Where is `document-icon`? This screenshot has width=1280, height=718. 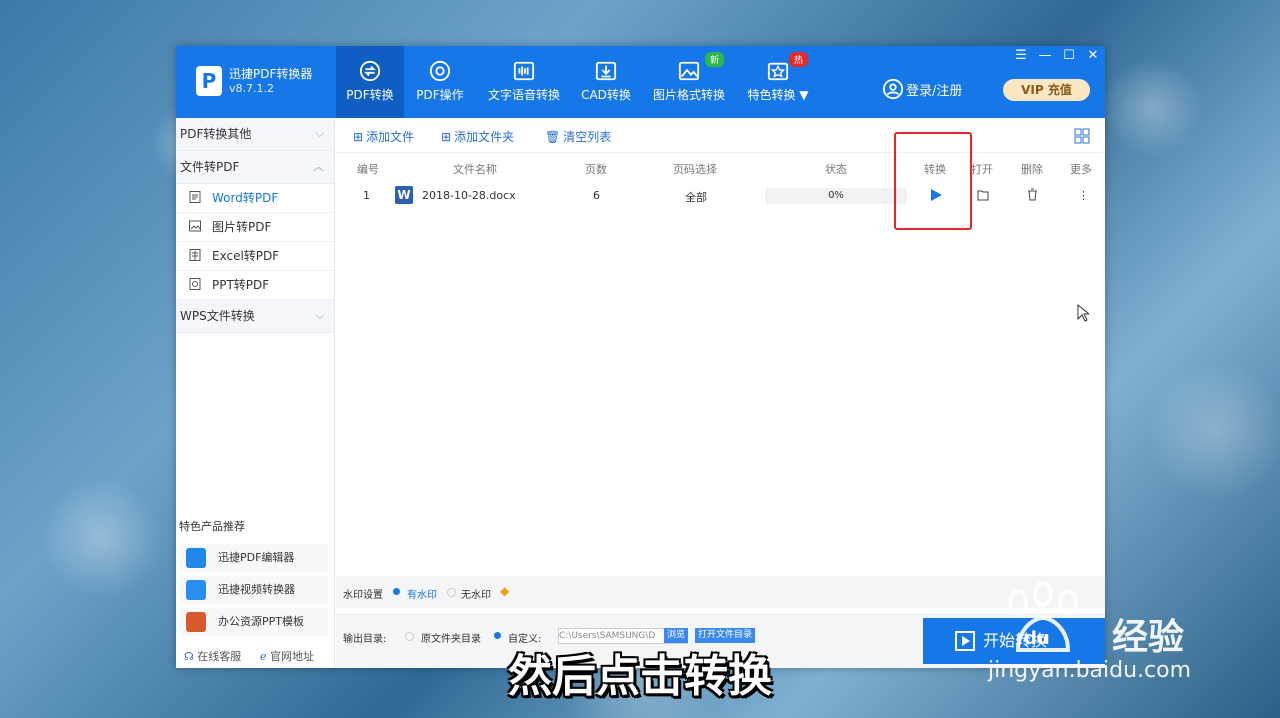 document-icon is located at coordinates (195, 197).